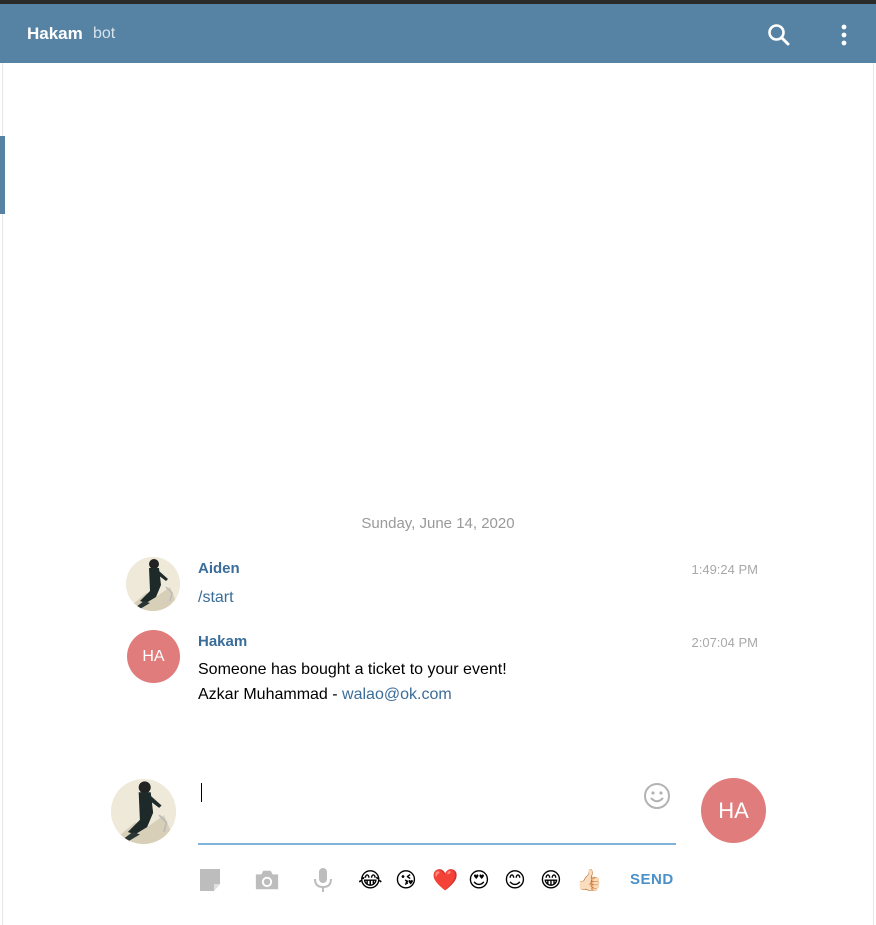 Image resolution: width=876 pixels, height=925 pixels. What do you see at coordinates (143, 811) in the screenshot?
I see `peer-avatar` at bounding box center [143, 811].